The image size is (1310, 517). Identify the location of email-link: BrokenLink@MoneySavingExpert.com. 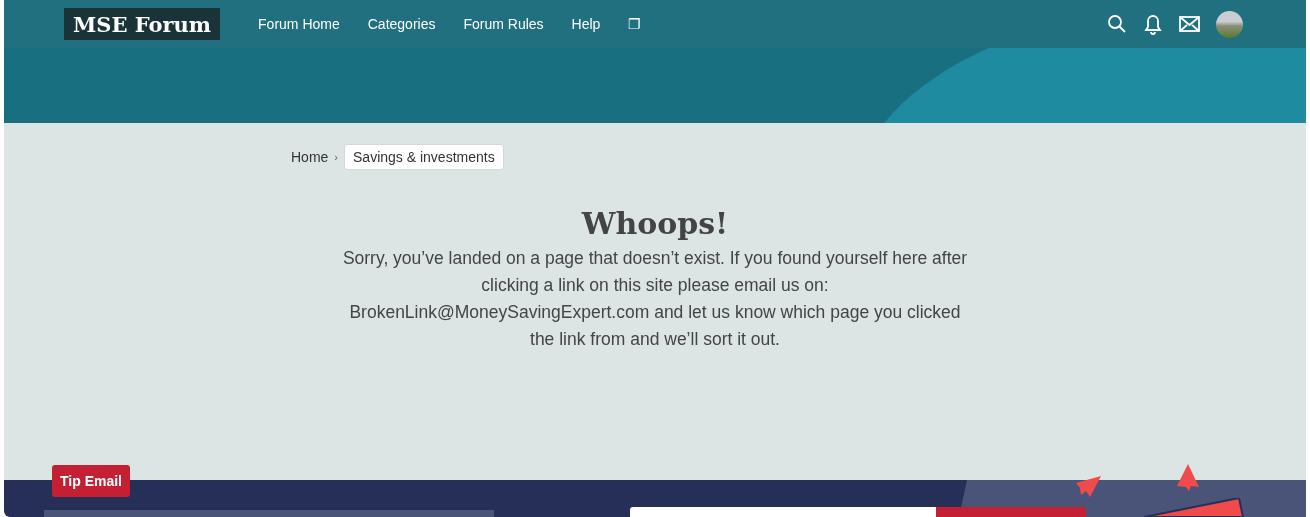
(499, 312).